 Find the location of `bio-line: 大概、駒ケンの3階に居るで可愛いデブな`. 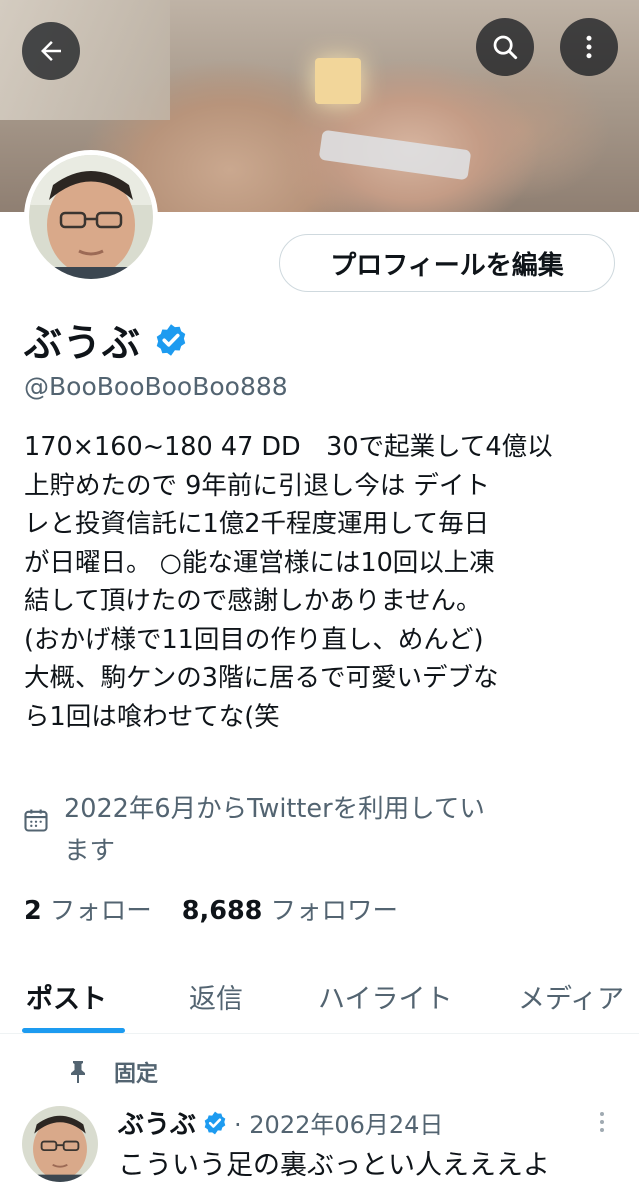

bio-line: 大概、駒ケンの3階に居るで可愛いデブな is located at coordinates (261, 678).